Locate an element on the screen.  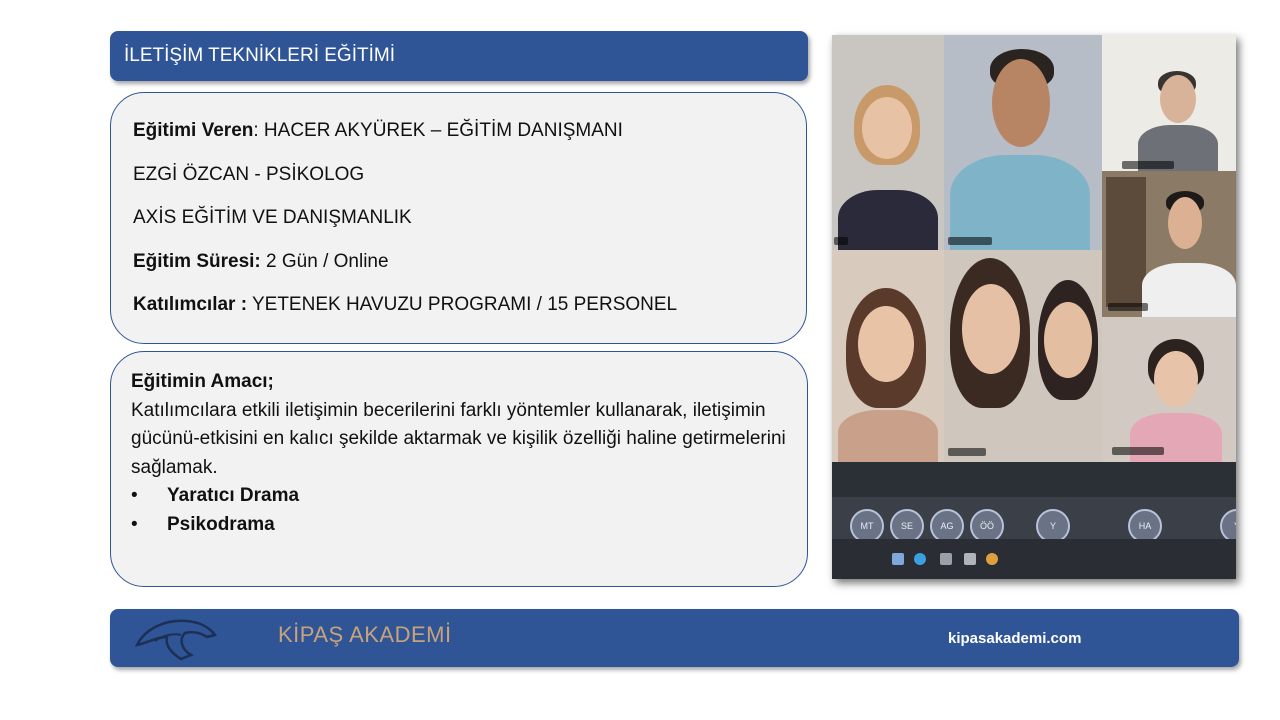
edge-icon is located at coordinates (920, 559).